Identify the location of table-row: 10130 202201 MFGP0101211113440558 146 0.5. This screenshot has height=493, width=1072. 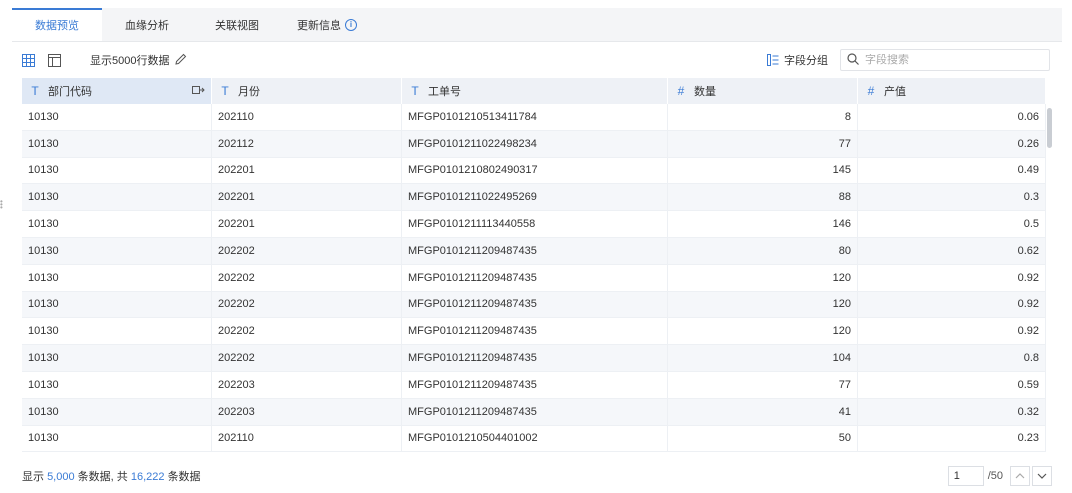
(534, 224).